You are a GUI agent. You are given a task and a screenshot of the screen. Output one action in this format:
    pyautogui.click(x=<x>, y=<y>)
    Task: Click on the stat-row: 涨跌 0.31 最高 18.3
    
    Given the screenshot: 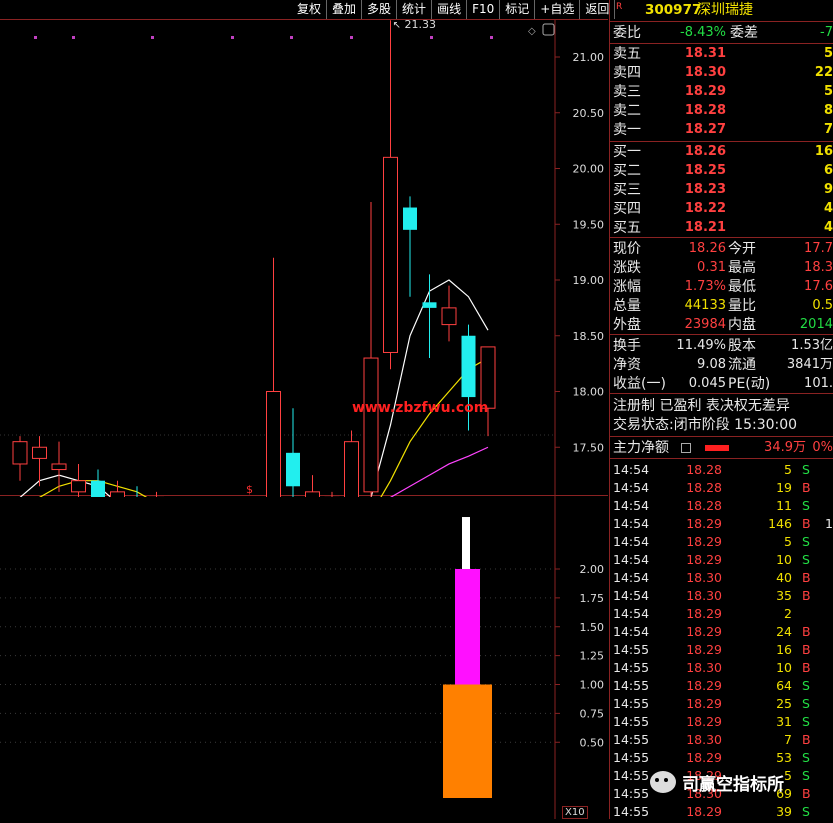 What is the action you would take?
    pyautogui.click(x=721, y=268)
    